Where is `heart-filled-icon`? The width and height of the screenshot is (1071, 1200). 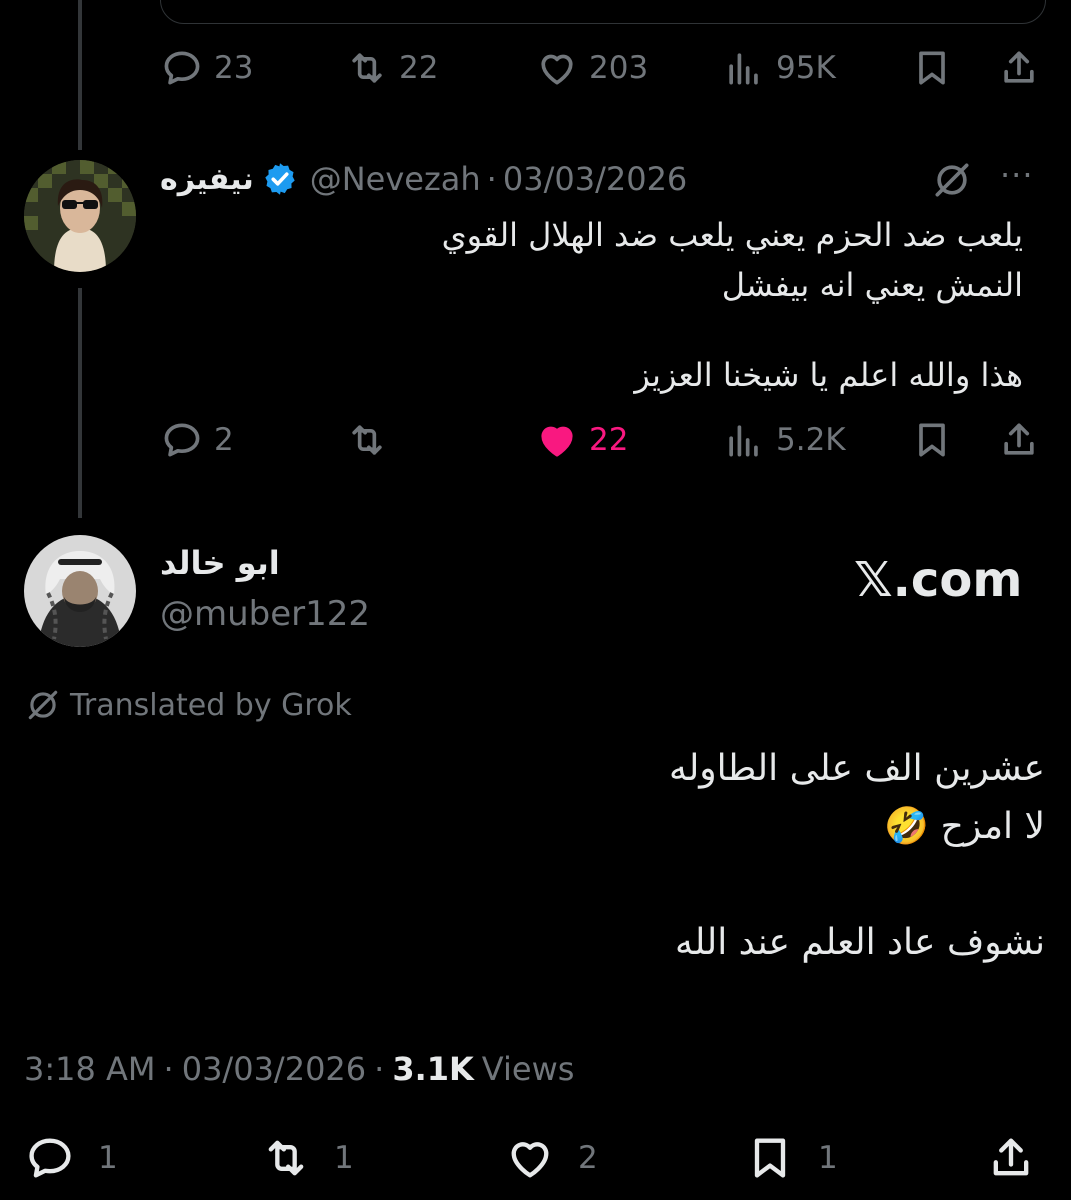
heart-filled-icon is located at coordinates (557, 441).